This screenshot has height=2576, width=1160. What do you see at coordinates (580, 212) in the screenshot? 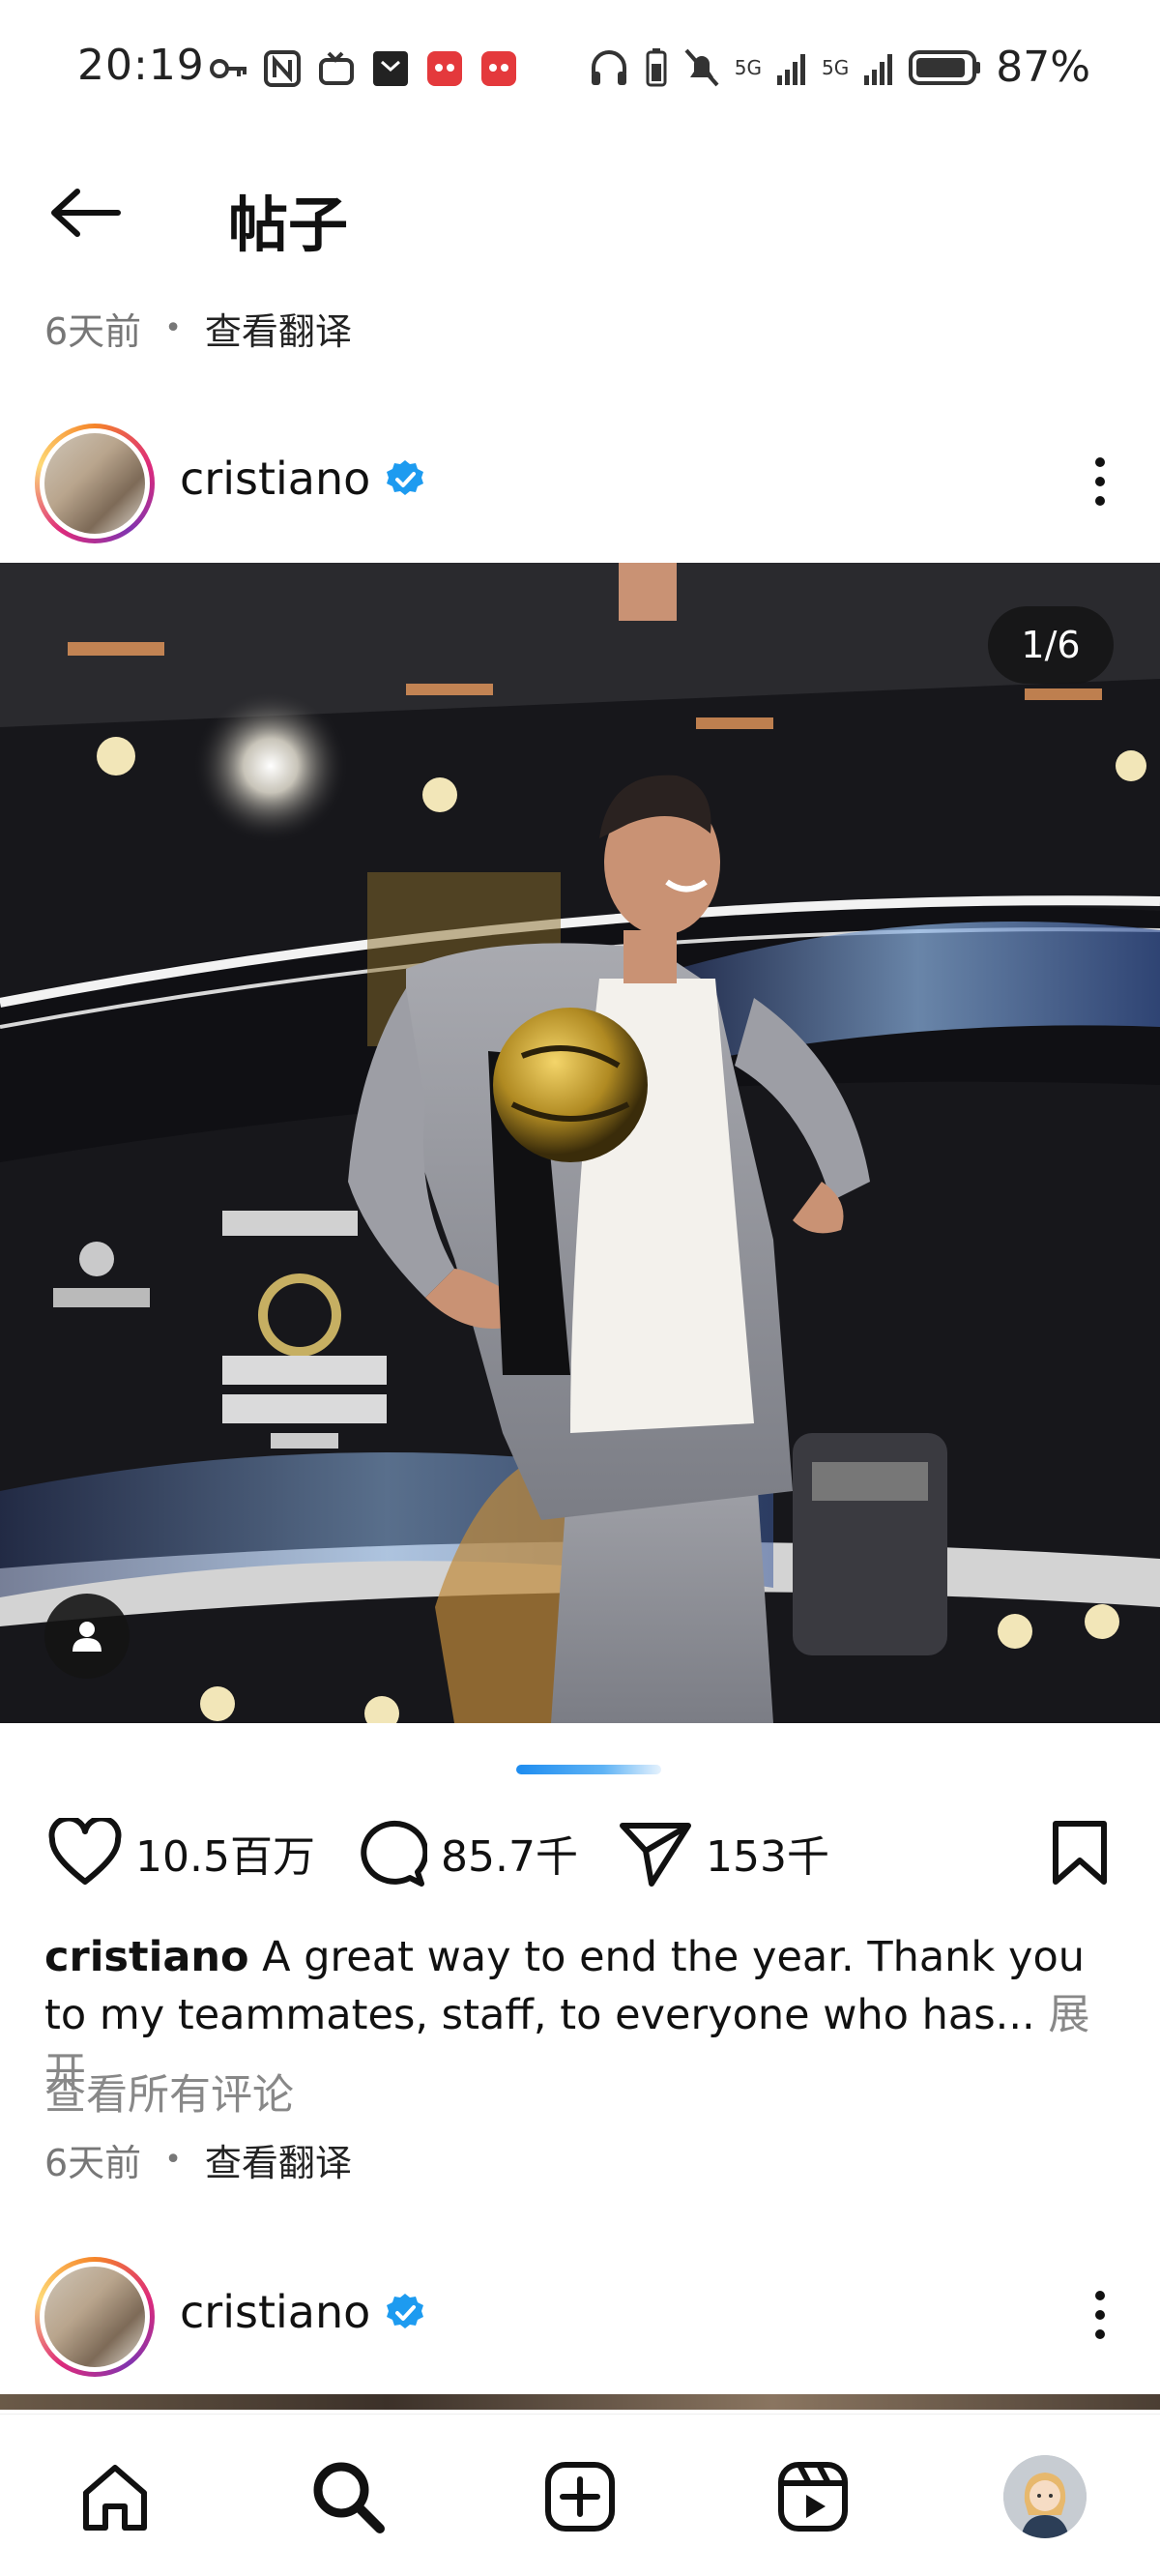
I see `top-app-bar: 帖子` at bounding box center [580, 212].